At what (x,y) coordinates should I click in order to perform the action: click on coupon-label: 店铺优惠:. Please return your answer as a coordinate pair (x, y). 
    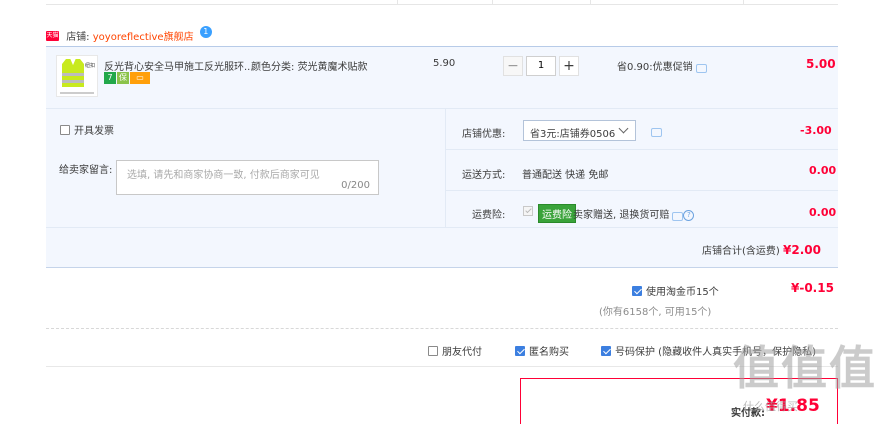
    Looking at the image, I should click on (484, 134).